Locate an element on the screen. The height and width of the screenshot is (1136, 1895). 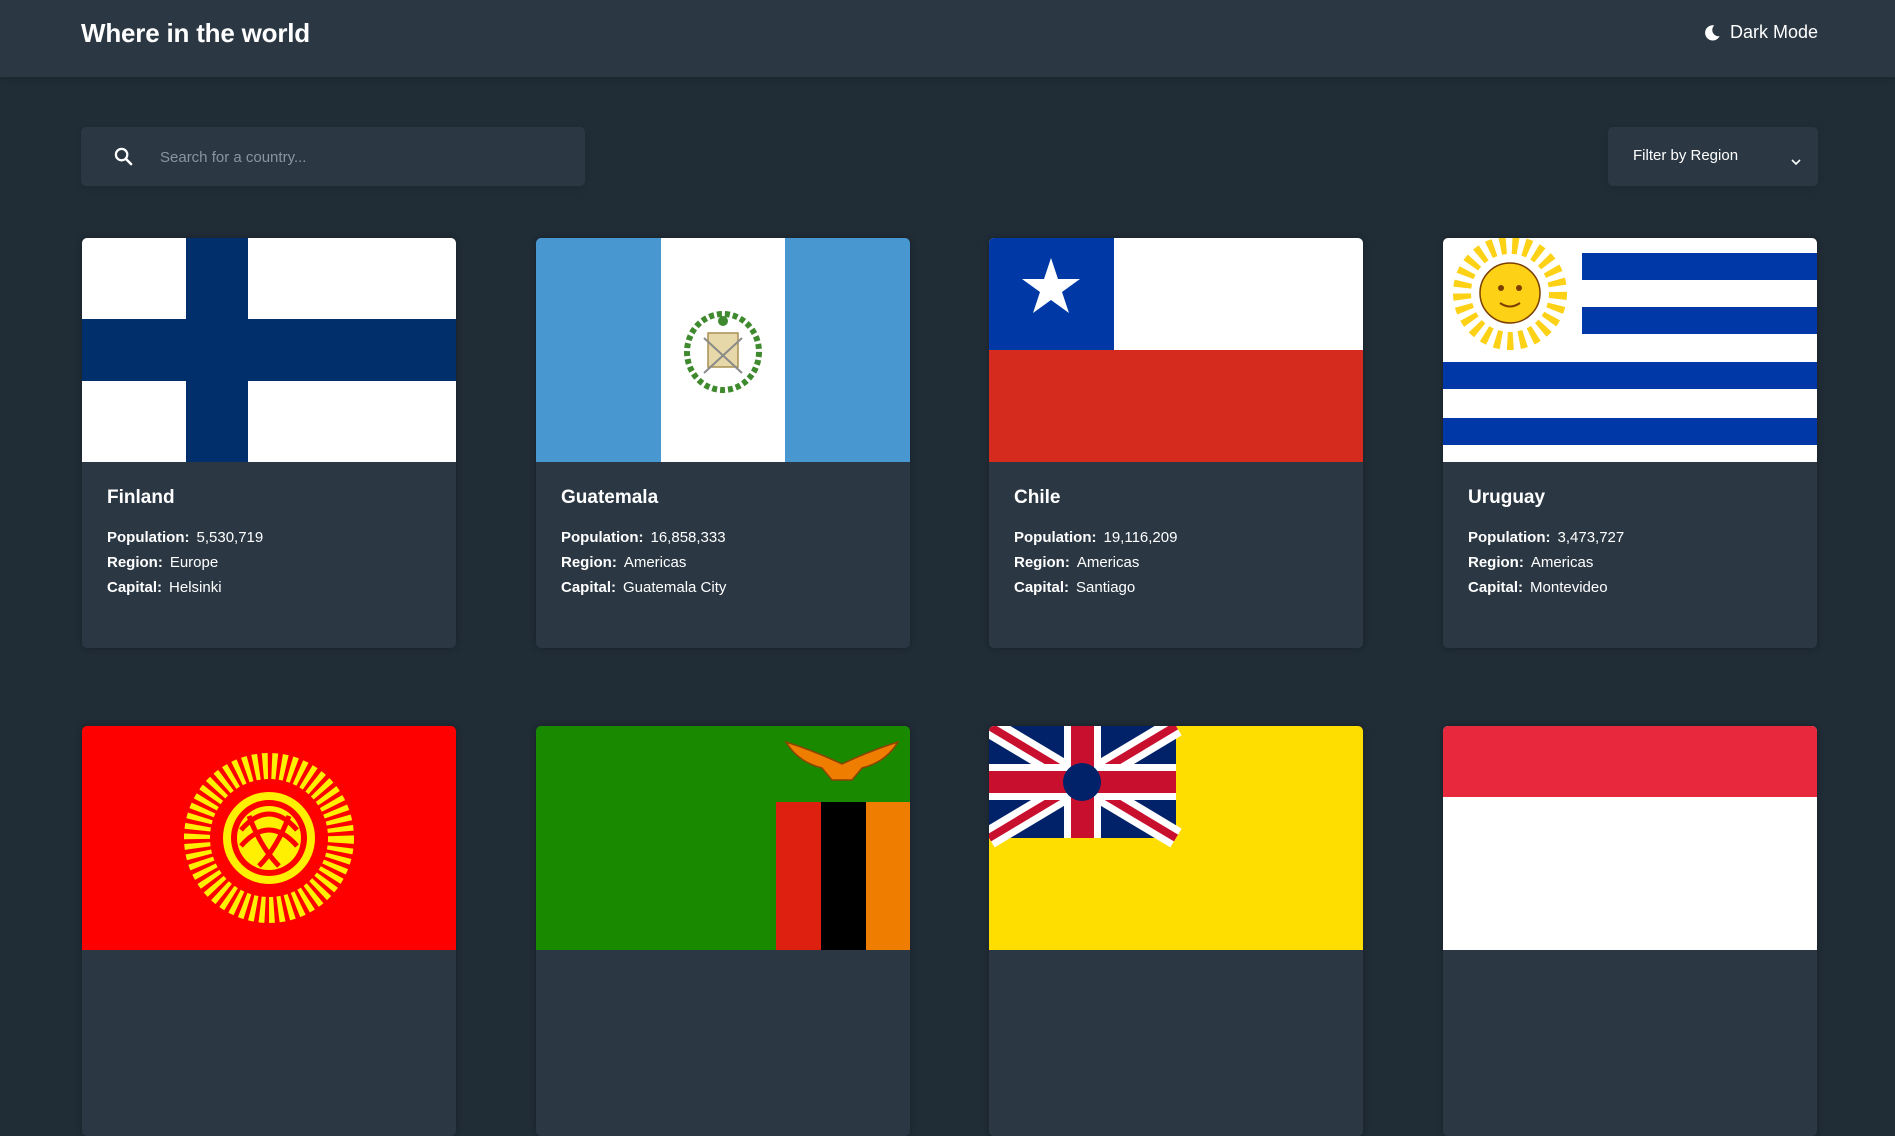
capital-row: Capital: Helsinki is located at coordinates (164, 587).